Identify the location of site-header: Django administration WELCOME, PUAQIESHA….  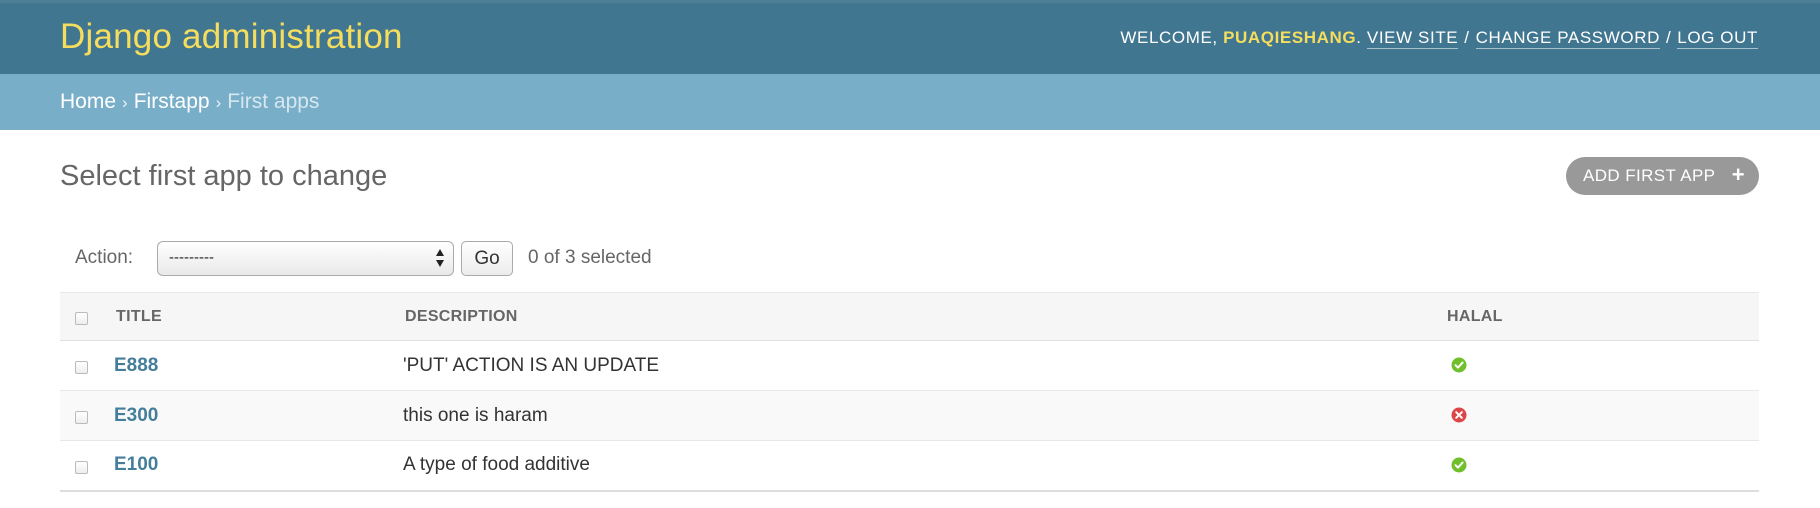
(910, 37).